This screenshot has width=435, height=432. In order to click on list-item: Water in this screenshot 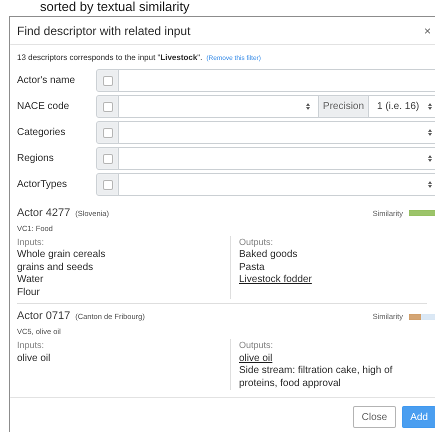, I will do `click(30, 280)`.